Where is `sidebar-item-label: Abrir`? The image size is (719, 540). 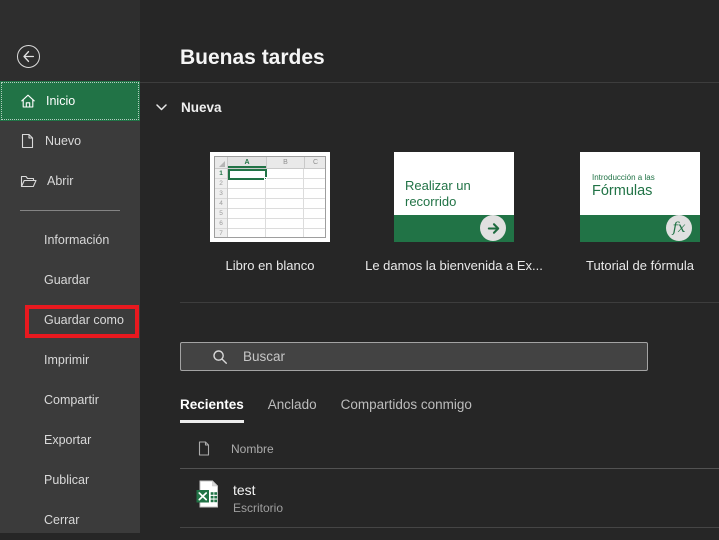
sidebar-item-label: Abrir is located at coordinates (60, 181).